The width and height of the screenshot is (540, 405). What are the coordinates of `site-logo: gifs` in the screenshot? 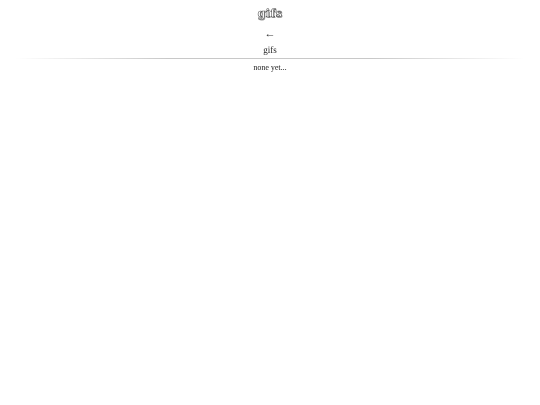 It's located at (270, 14).